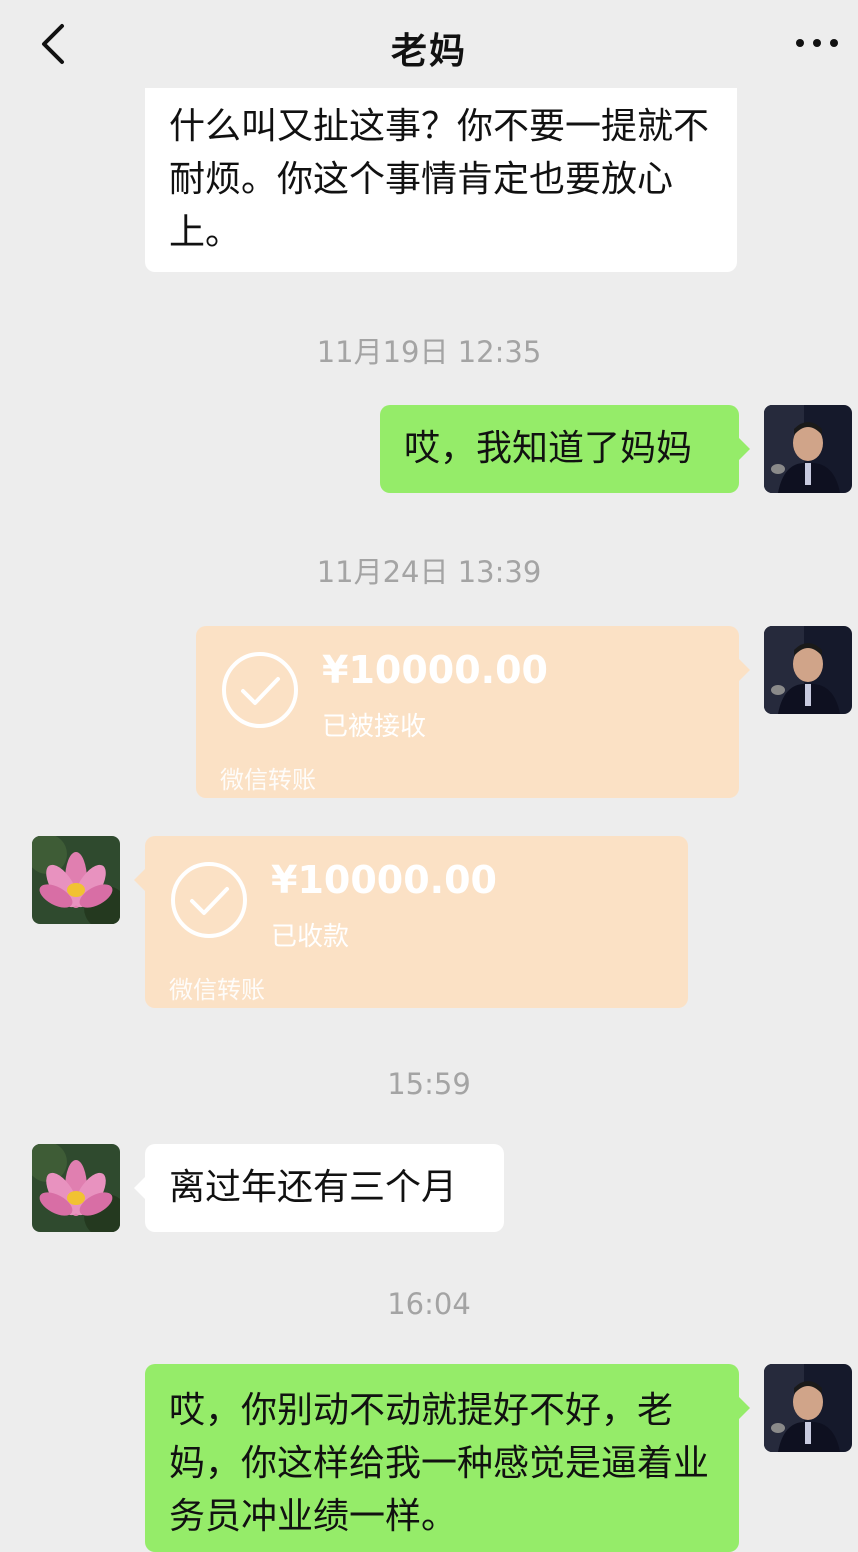 The image size is (858, 1552). I want to click on message-bubble-outgoing: 哎，你别动不动就提好不好，老妈，你这样给我一种感觉是逼着业务员冲业绩一样。, so click(442, 1458).